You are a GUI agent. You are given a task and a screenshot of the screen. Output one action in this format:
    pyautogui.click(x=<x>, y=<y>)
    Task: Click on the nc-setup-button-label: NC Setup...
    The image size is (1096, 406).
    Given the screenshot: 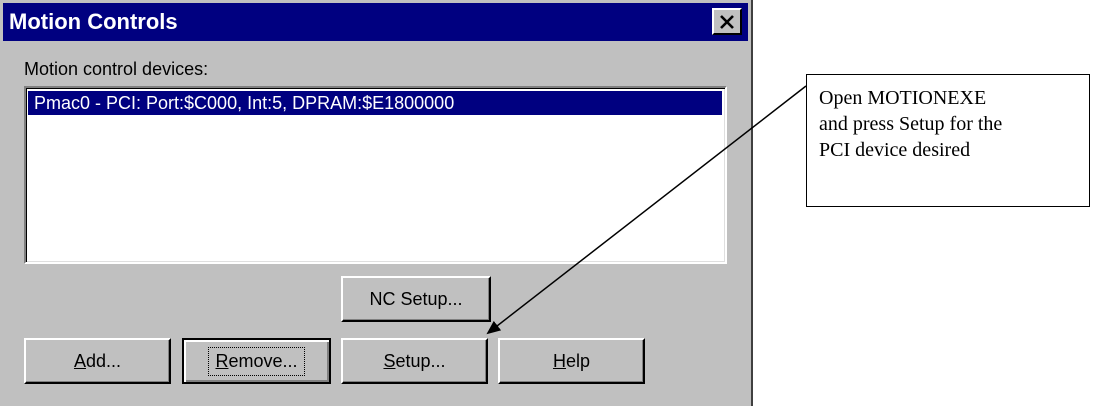 What is the action you would take?
    pyautogui.click(x=416, y=298)
    